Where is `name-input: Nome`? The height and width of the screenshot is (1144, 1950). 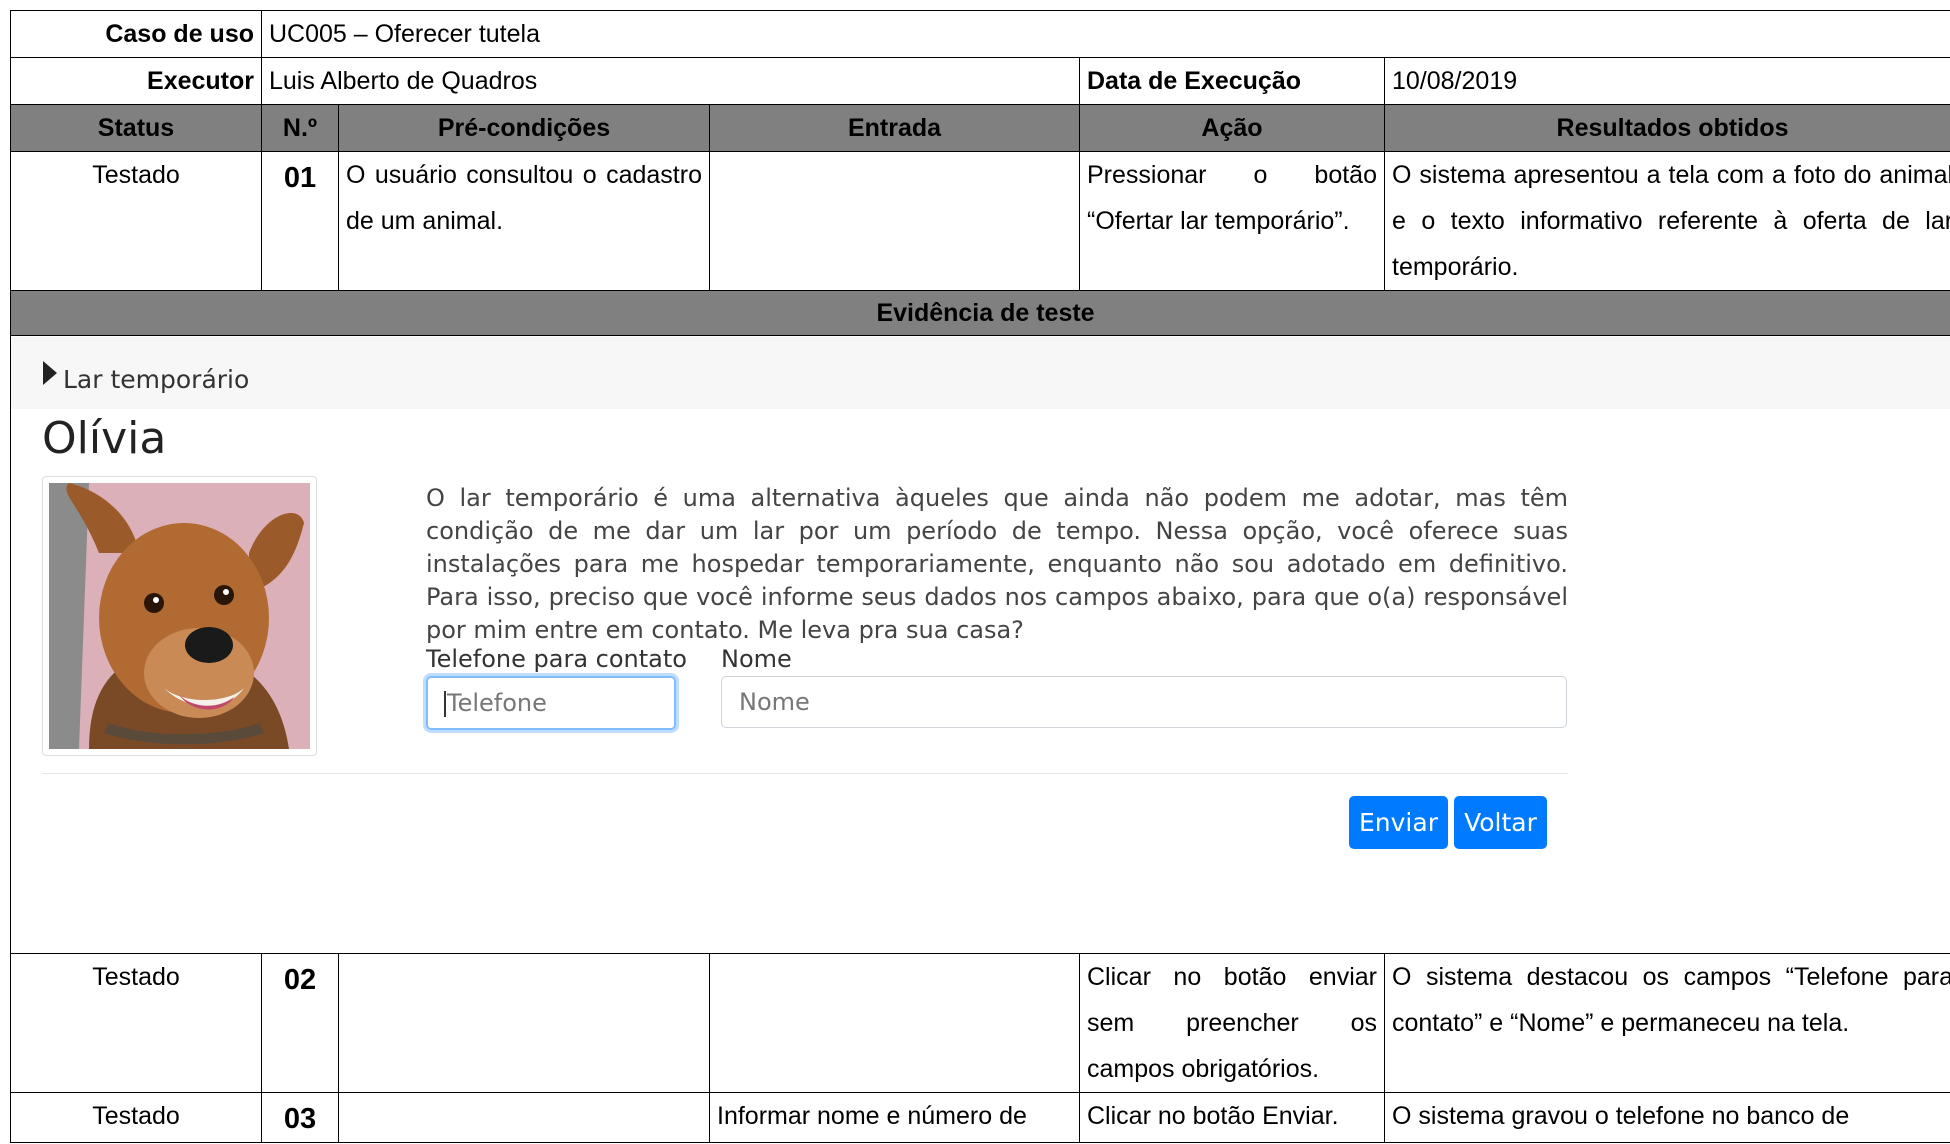
name-input: Nome is located at coordinates (1144, 702).